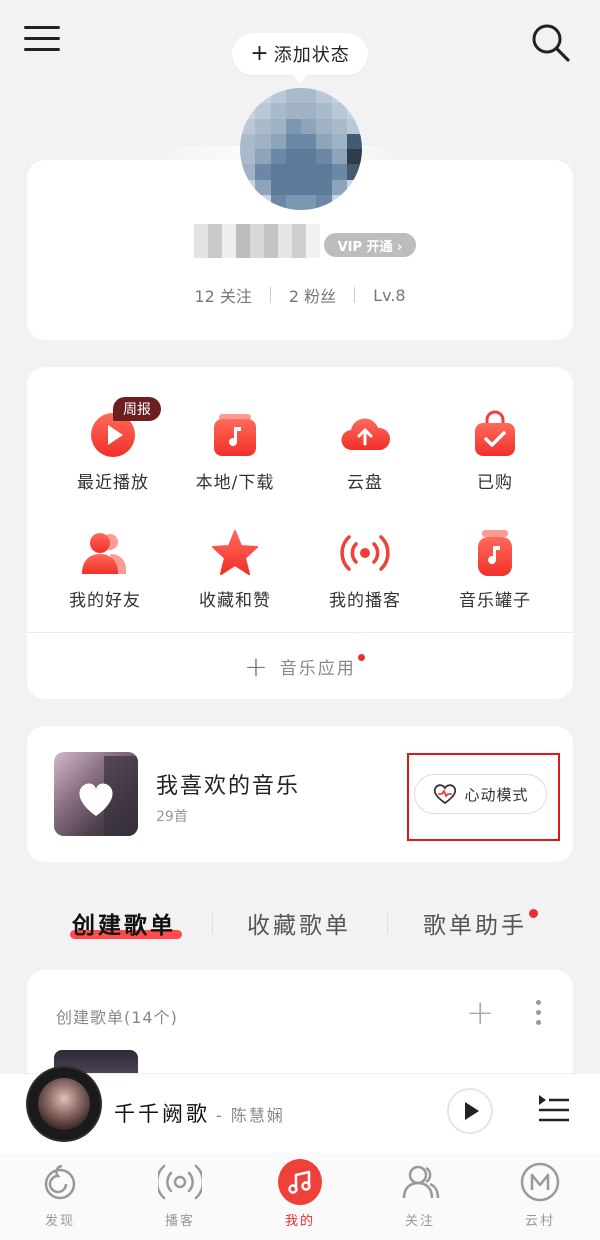 This screenshot has width=600, height=1240. What do you see at coordinates (250, 241) in the screenshot?
I see `username-redacted` at bounding box center [250, 241].